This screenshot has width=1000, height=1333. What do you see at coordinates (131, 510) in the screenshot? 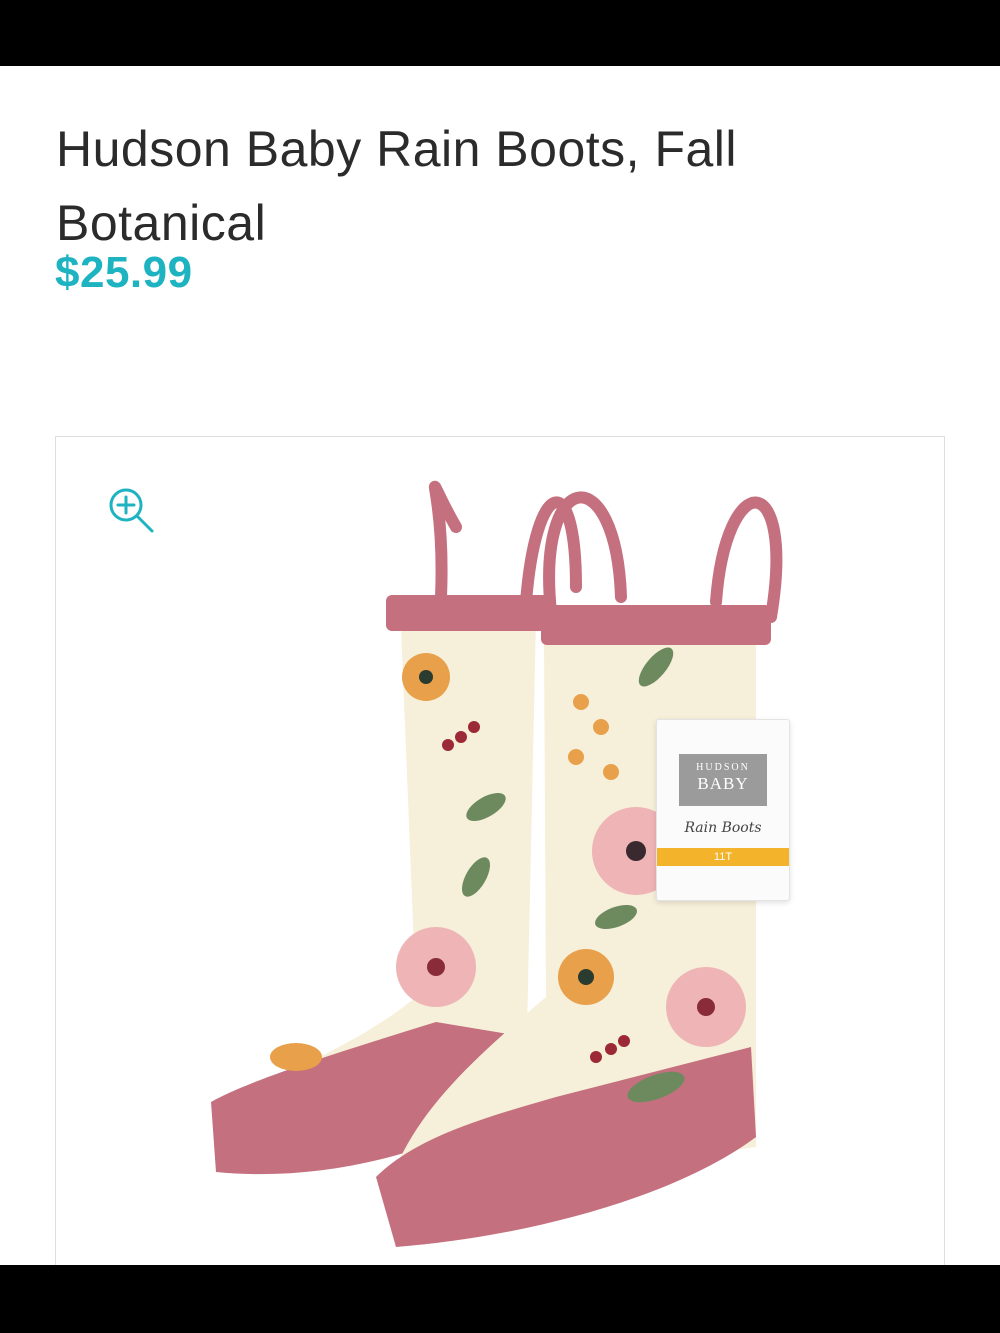
I see `zoom-in-icon` at bounding box center [131, 510].